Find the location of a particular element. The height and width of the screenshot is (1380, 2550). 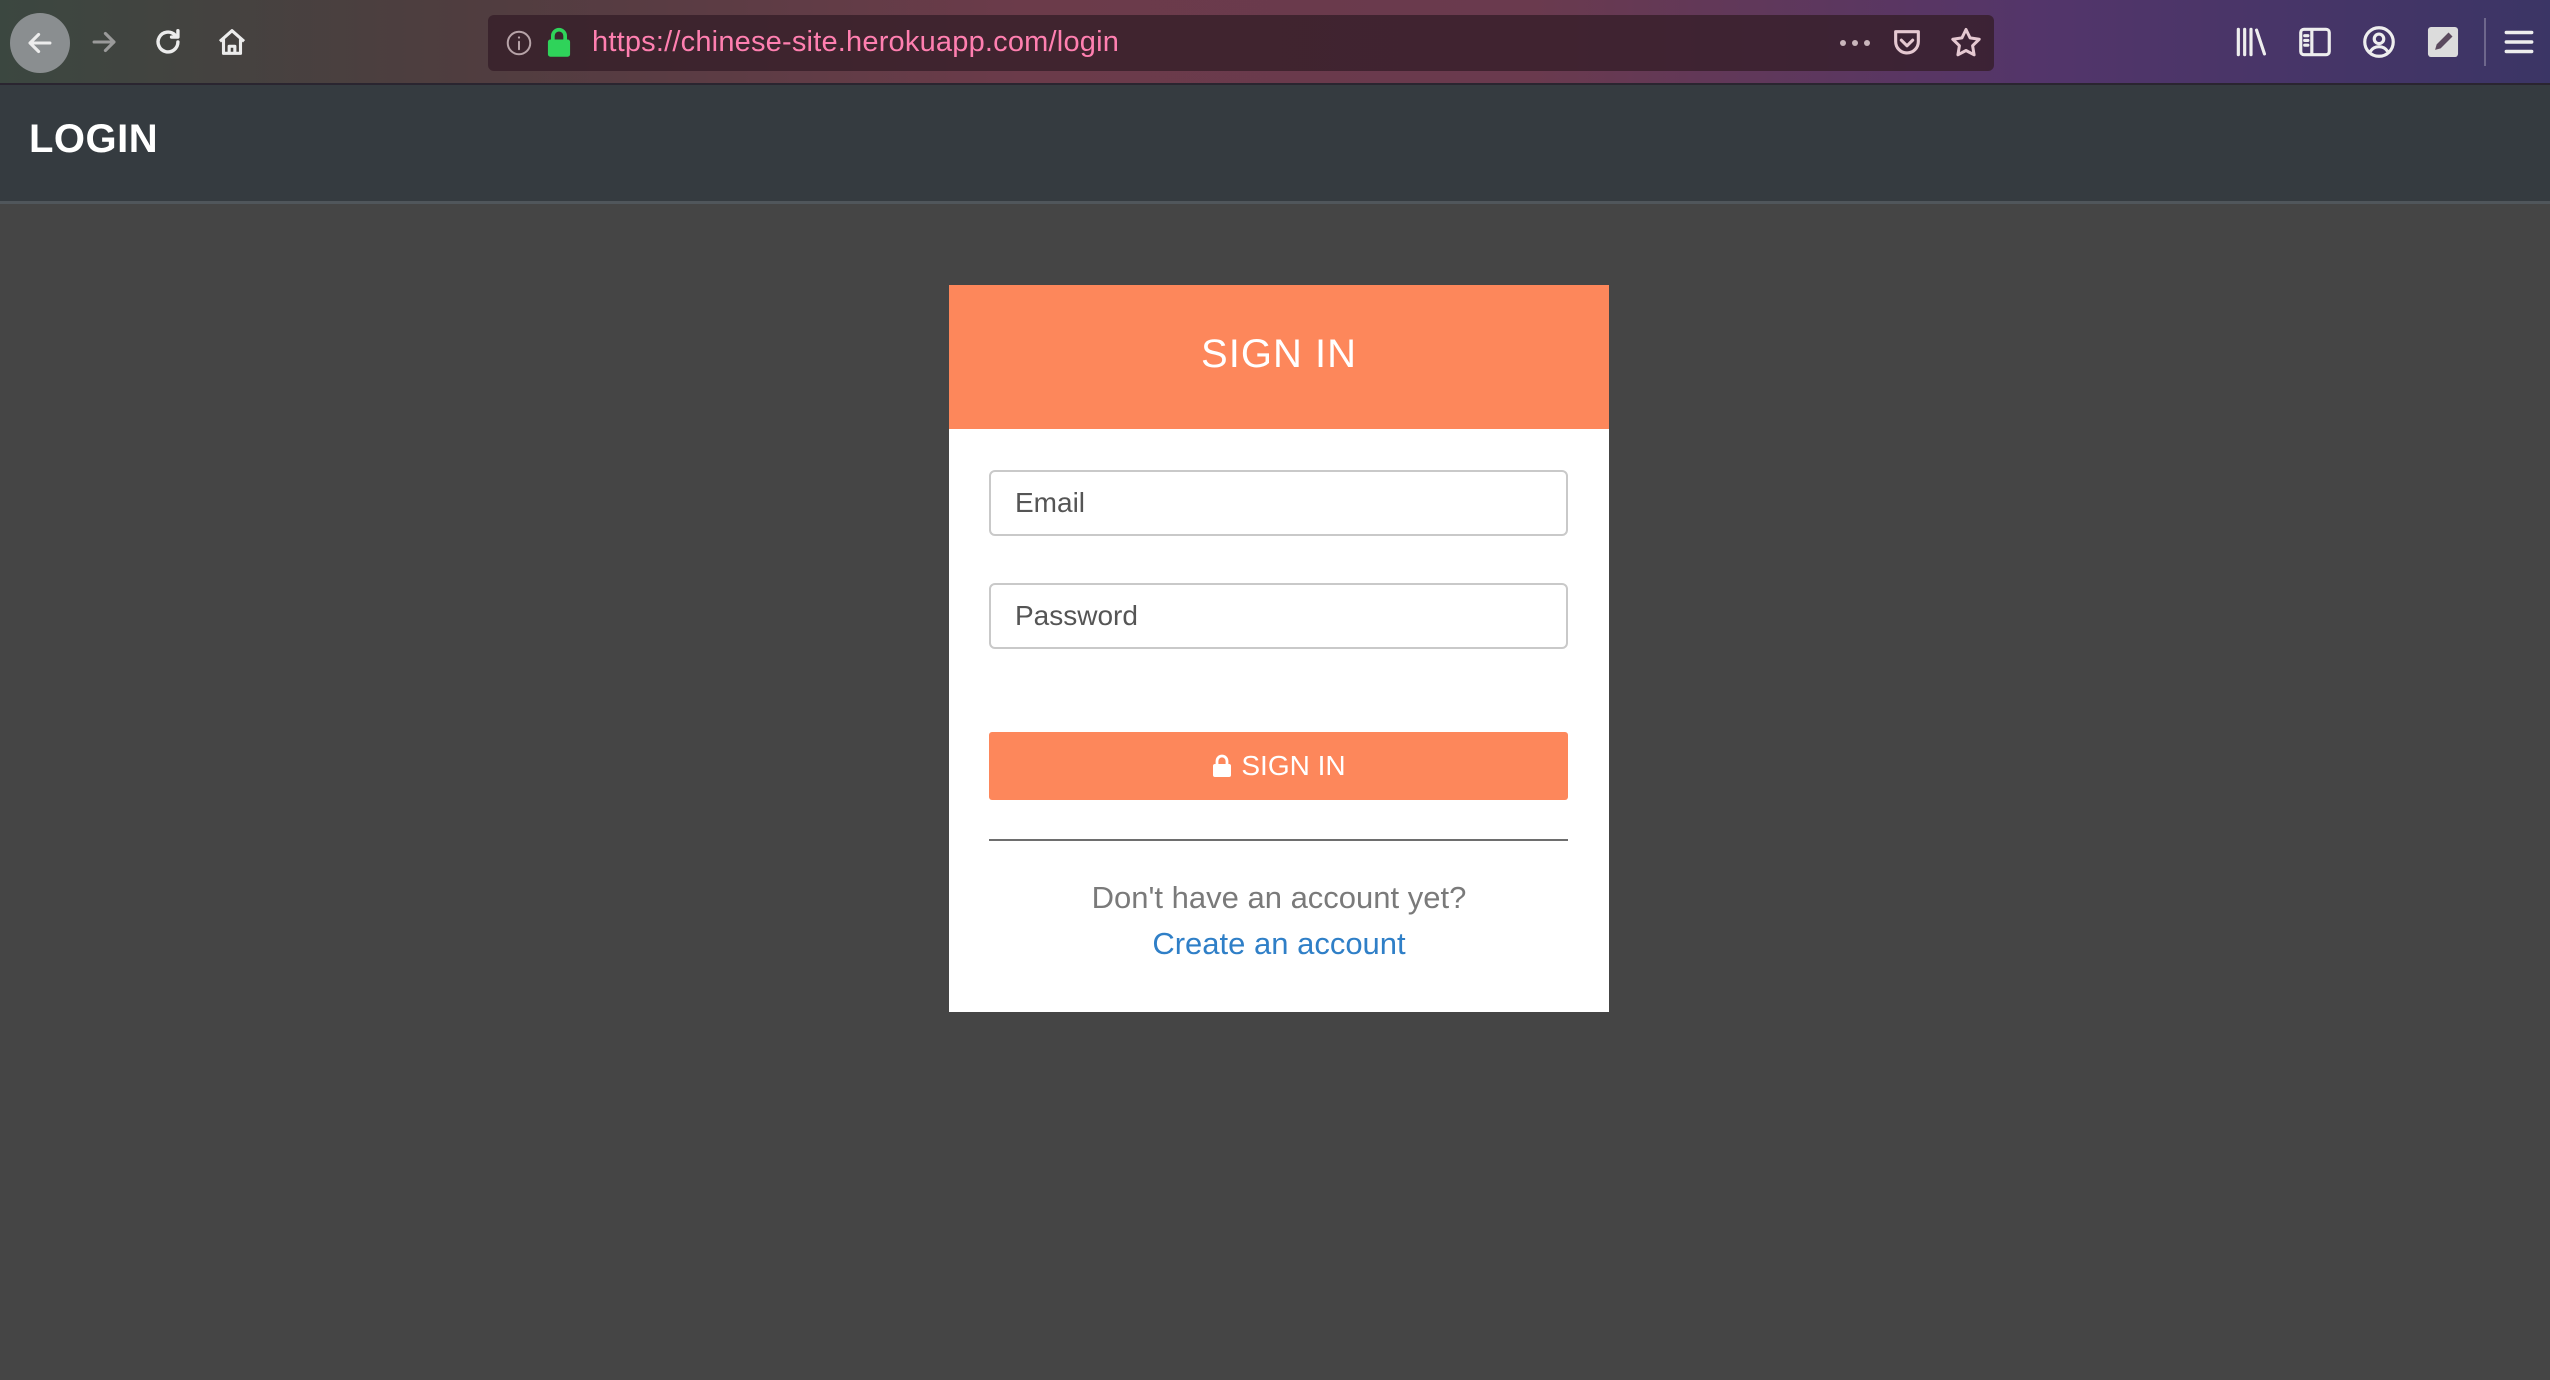

menu-icon is located at coordinates (2519, 42).